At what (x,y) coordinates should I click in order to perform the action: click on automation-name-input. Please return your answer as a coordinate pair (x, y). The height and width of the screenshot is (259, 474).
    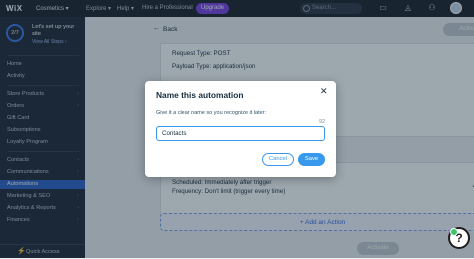
    Looking at the image, I should click on (240, 133).